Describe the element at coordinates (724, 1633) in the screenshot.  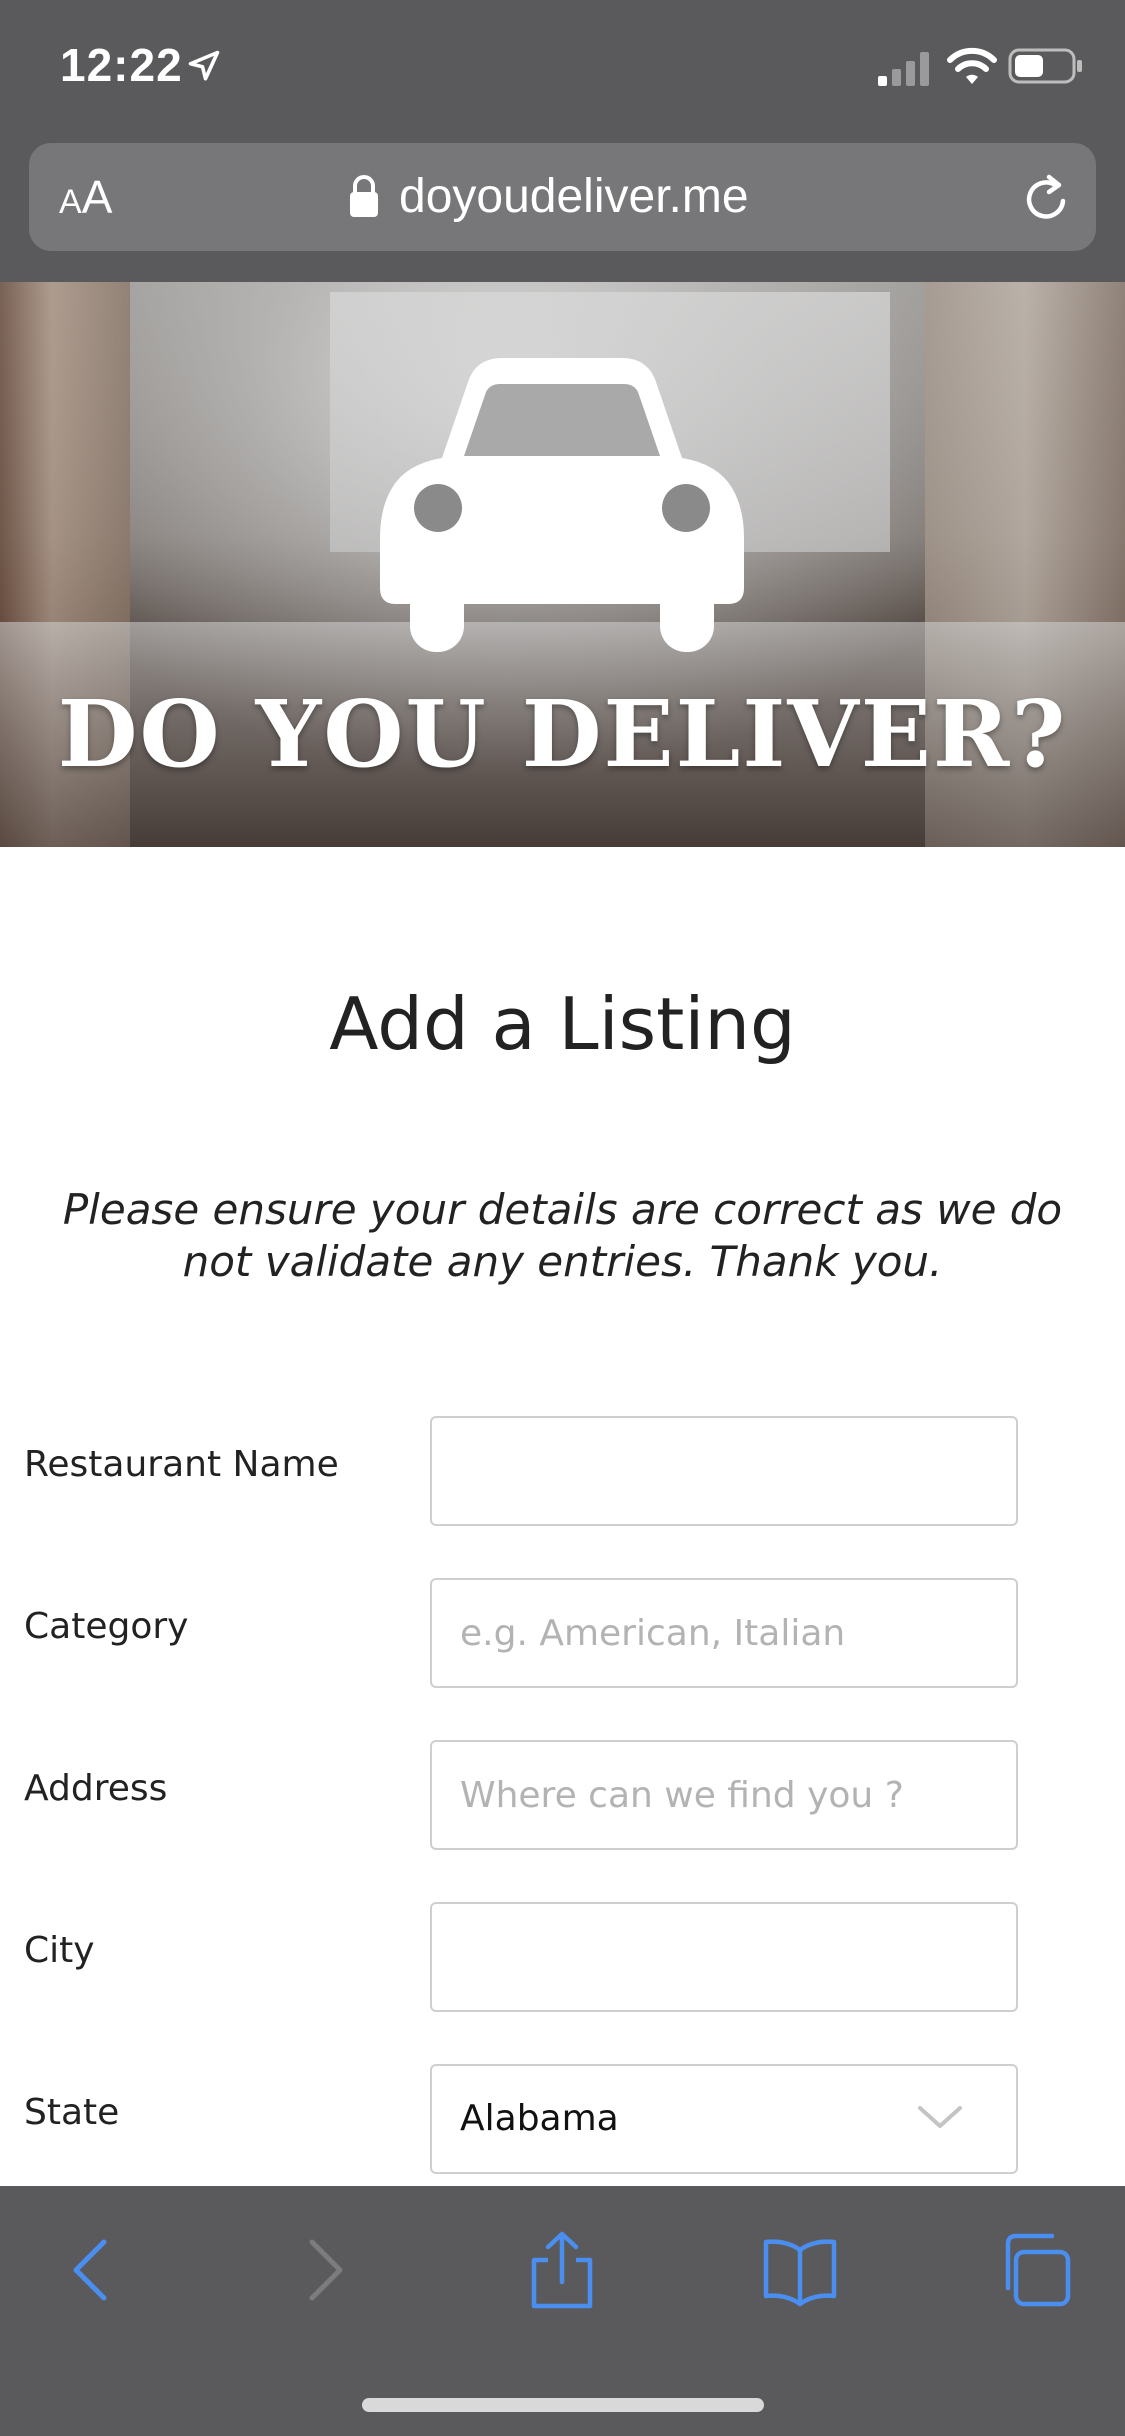
I see `category-input` at that location.